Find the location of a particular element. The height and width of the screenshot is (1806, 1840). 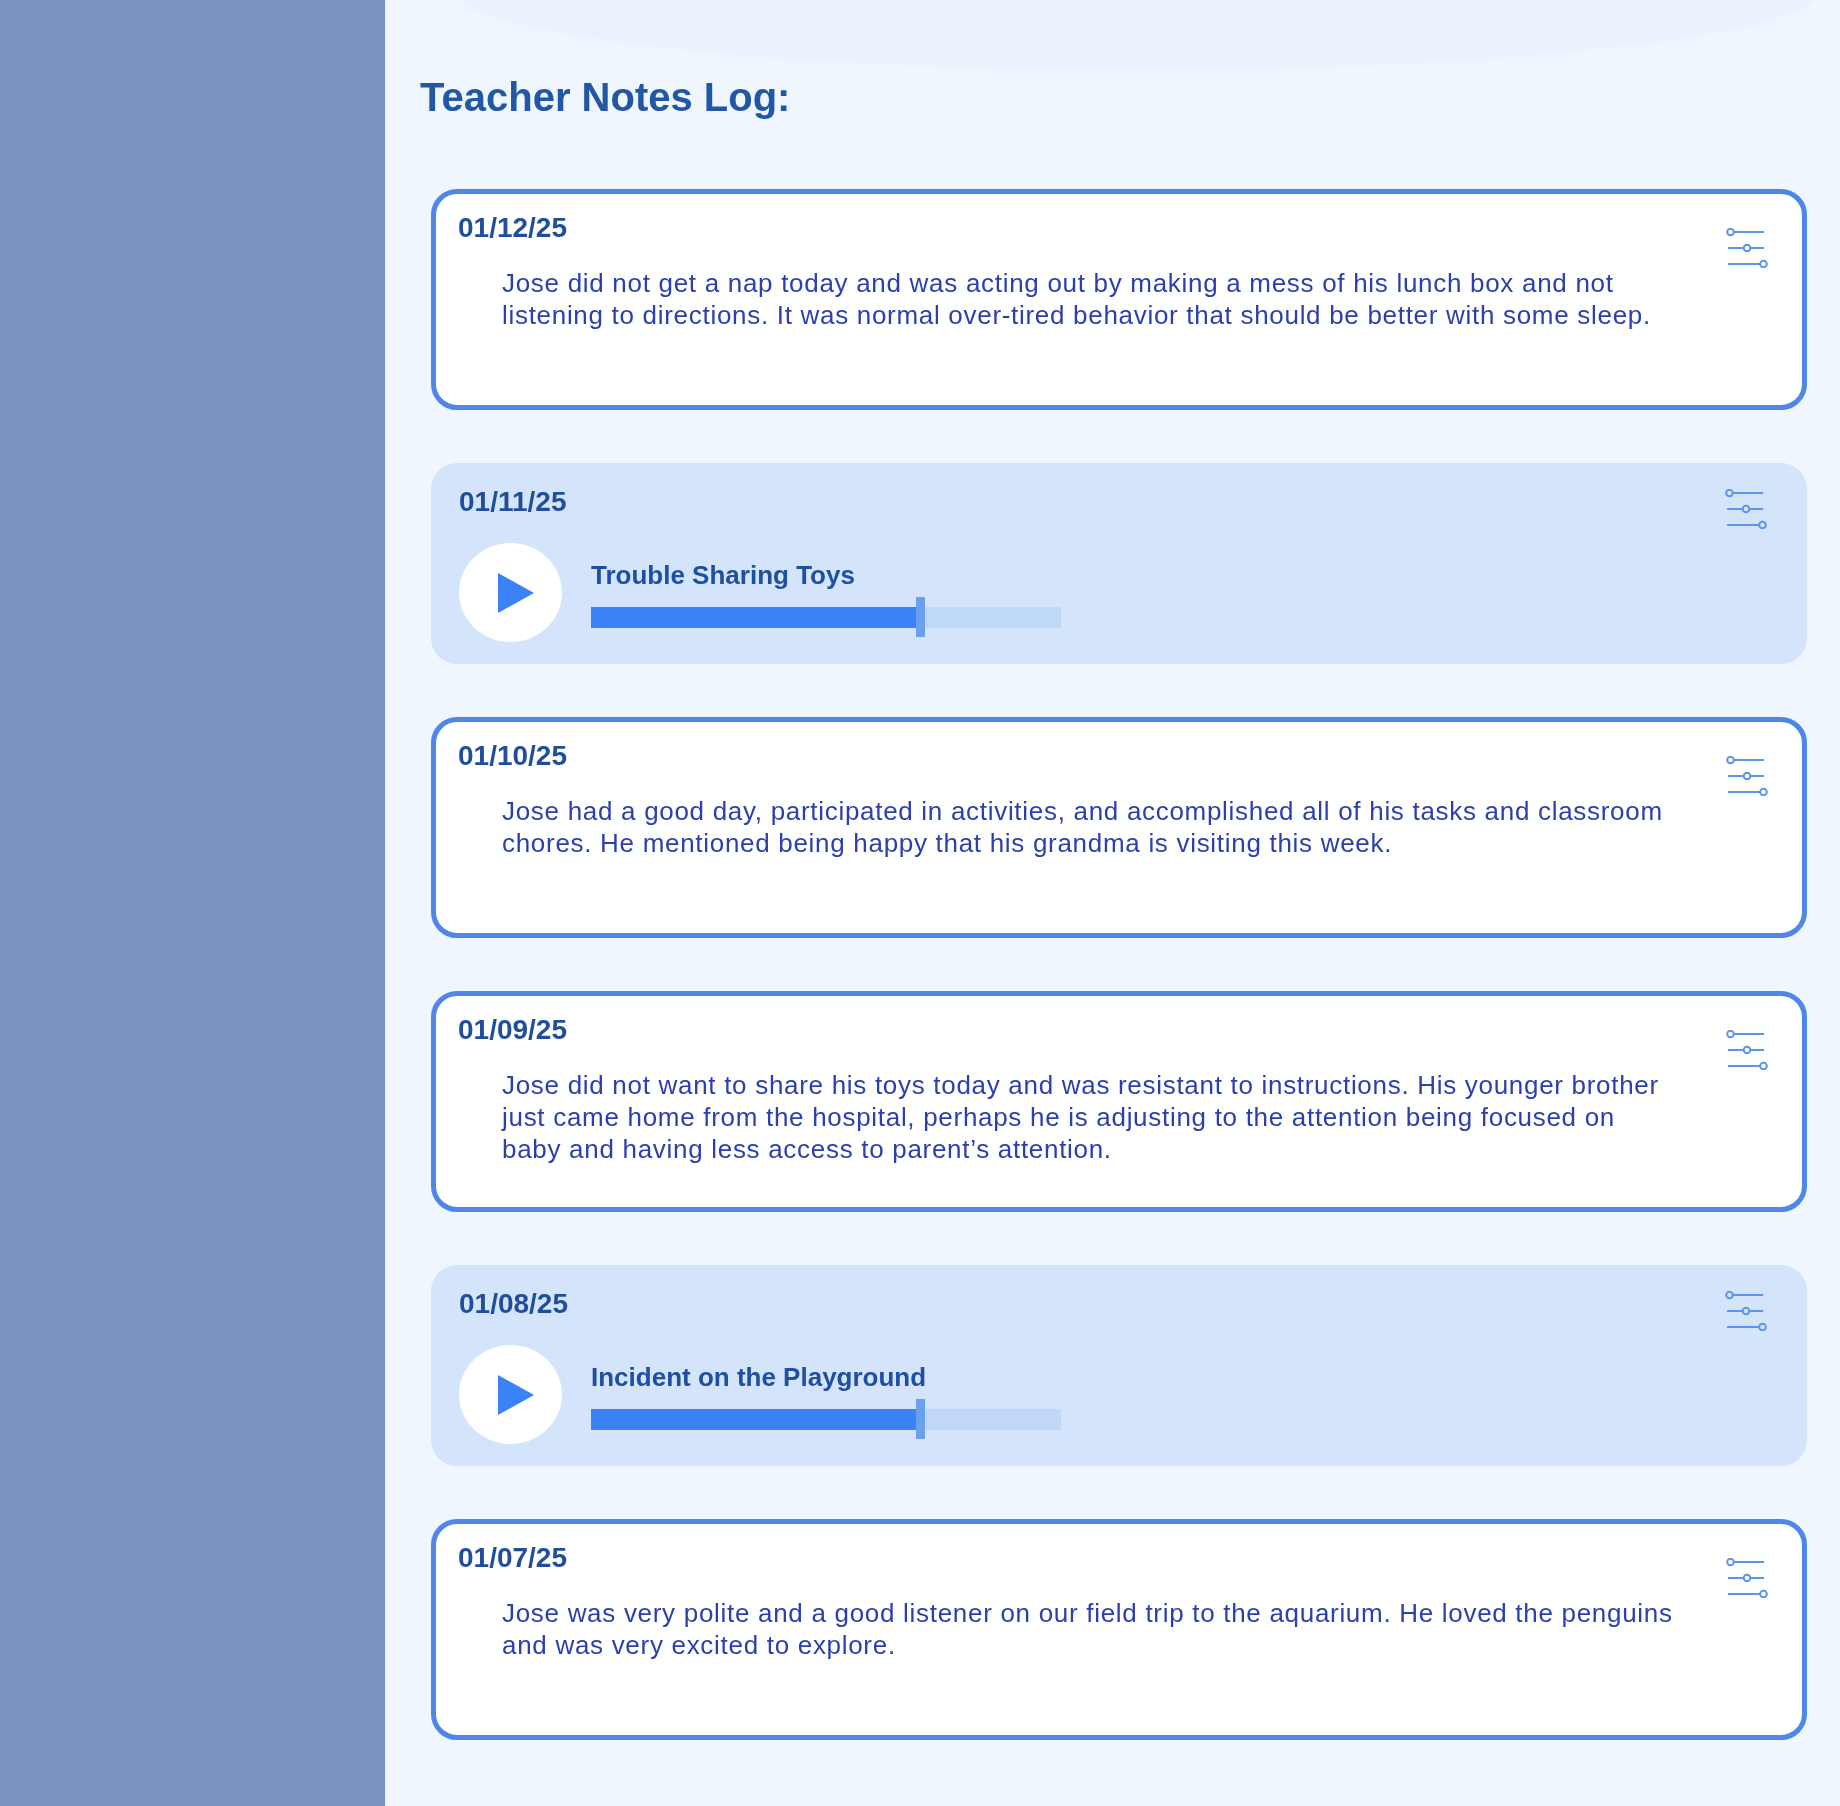

note-date: 01/12/25 is located at coordinates (512, 228).